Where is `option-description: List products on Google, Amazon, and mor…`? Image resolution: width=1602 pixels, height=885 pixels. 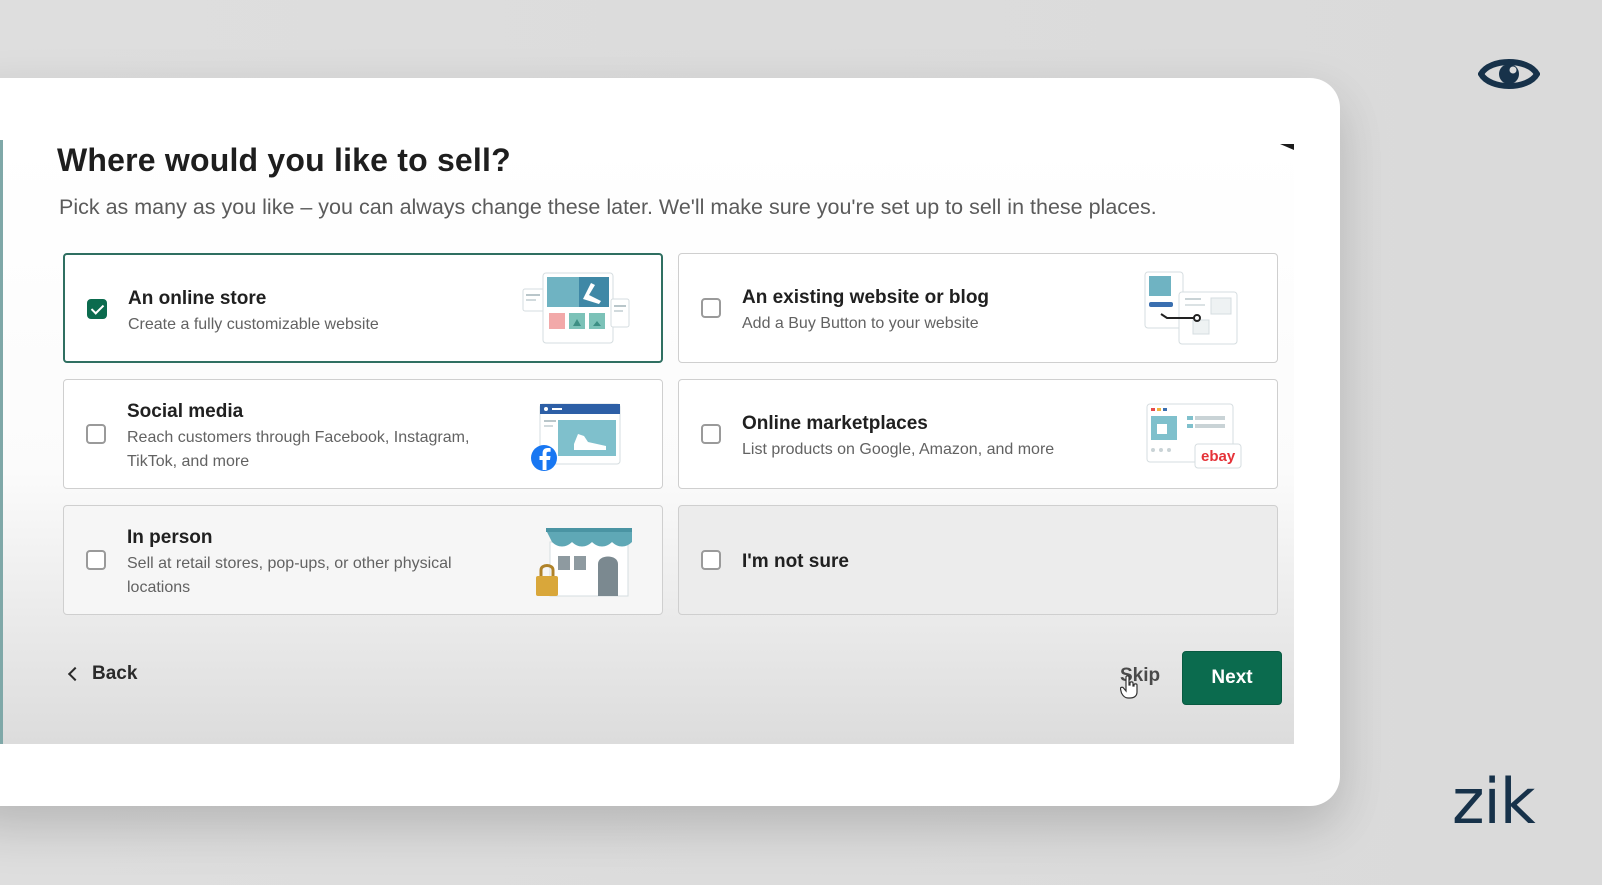 option-description: List products on Google, Amazon, and mor… is located at coordinates (898, 449).